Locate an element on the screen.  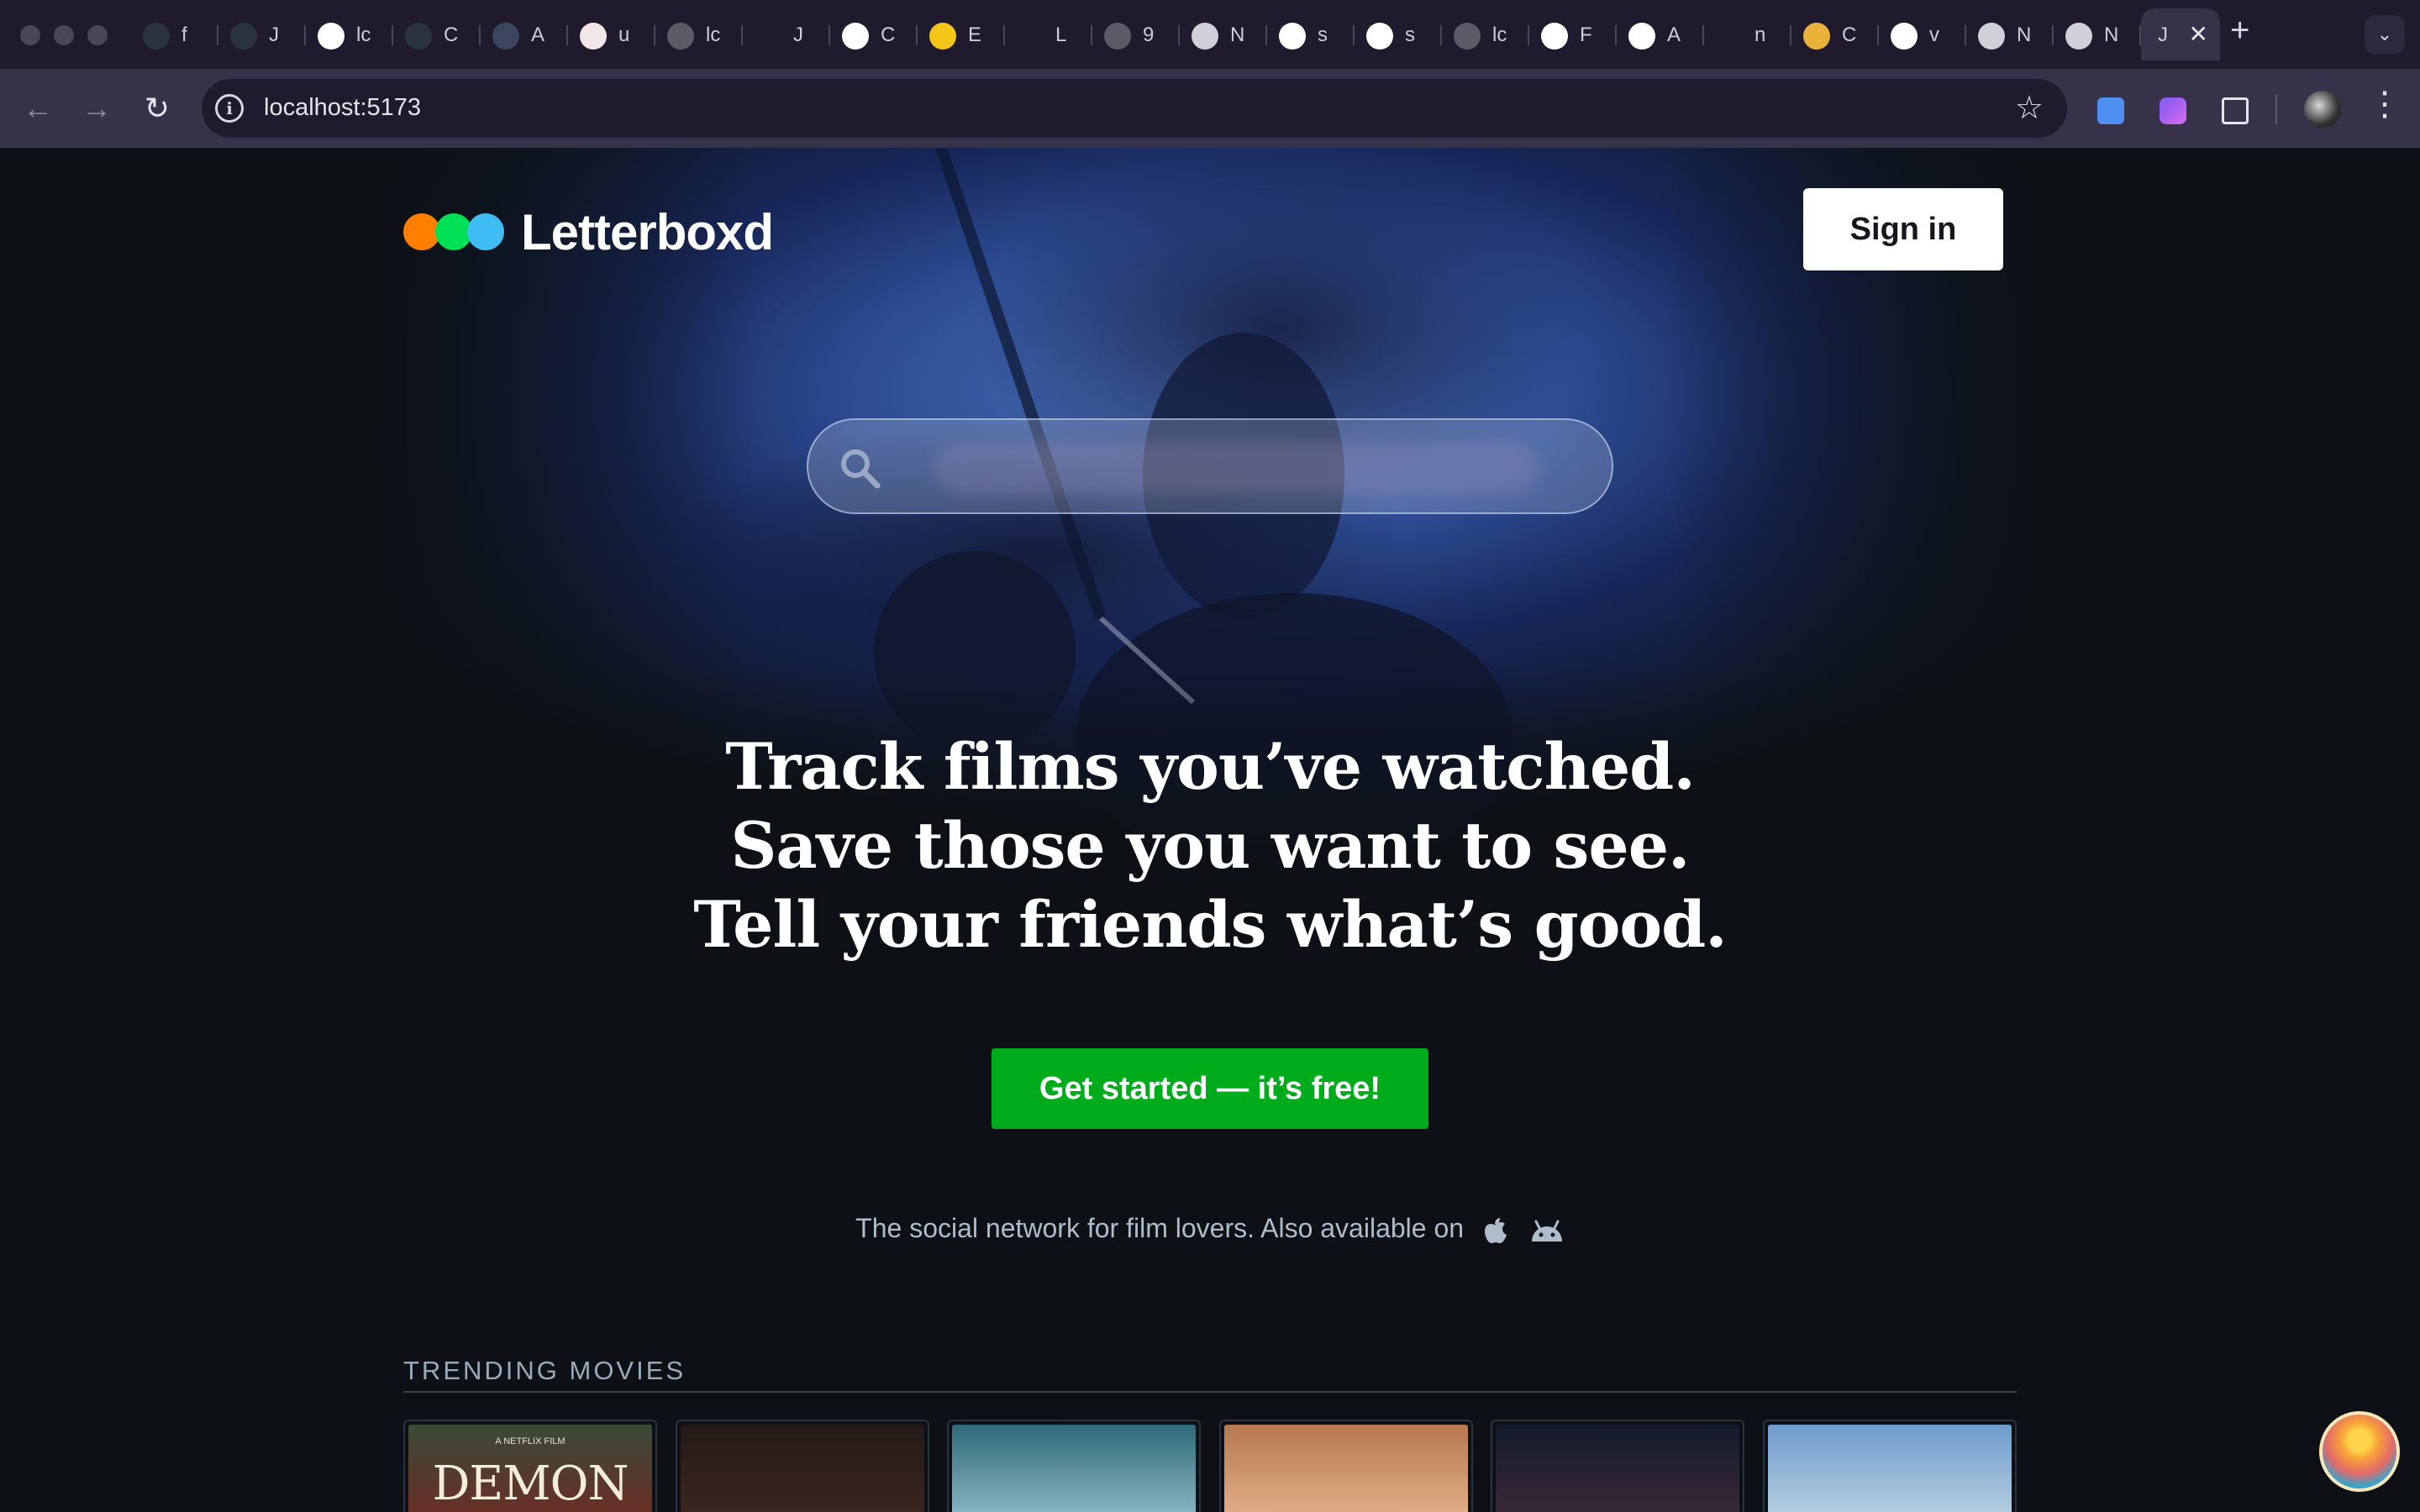
tab-strip: f Jlc C Au lc J C E L 9 Ns s lc F An Cv N N J ✕ is located at coordinates (1175, 34).